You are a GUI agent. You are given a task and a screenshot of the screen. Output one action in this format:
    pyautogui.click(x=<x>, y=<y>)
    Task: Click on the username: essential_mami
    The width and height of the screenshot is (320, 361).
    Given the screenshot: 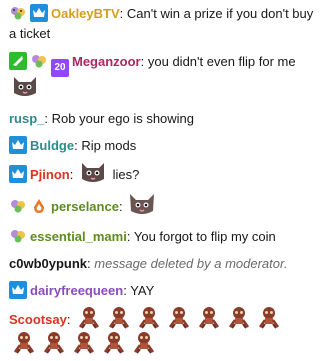 What is the action you would take?
    pyautogui.click(x=78, y=236)
    